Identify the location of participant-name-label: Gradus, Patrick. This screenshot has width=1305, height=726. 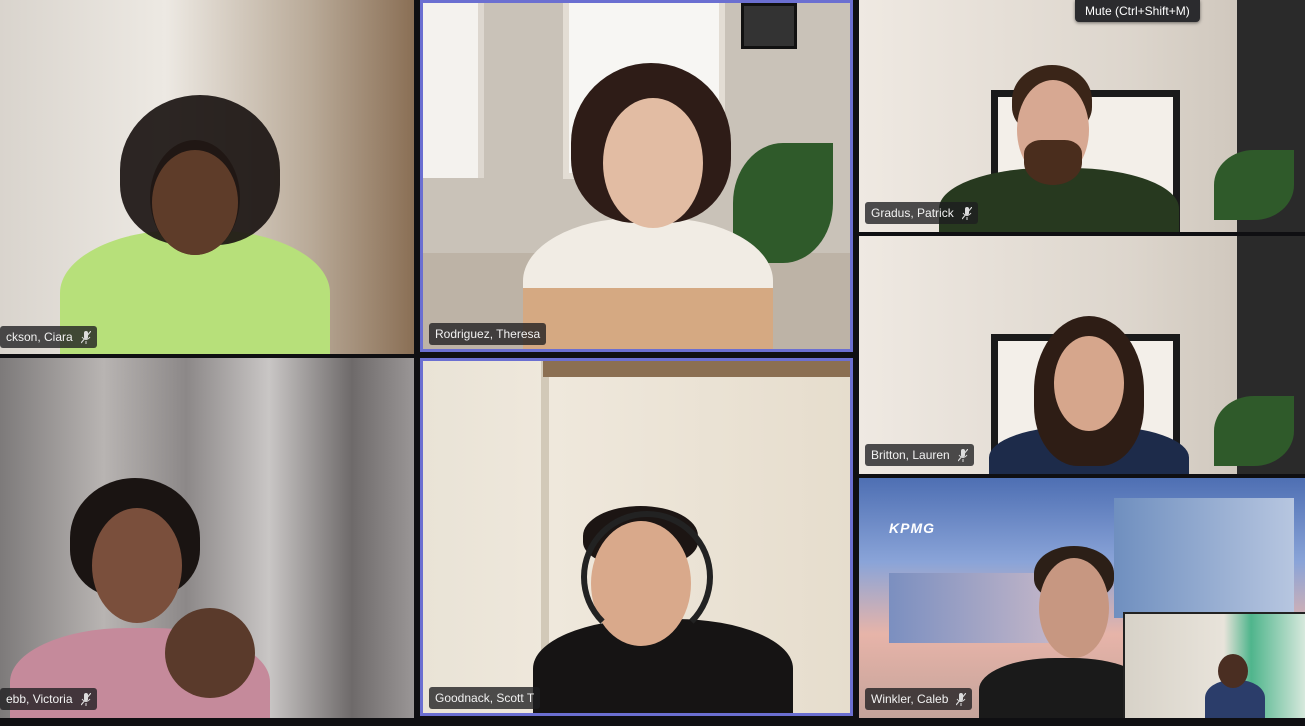
(921, 213).